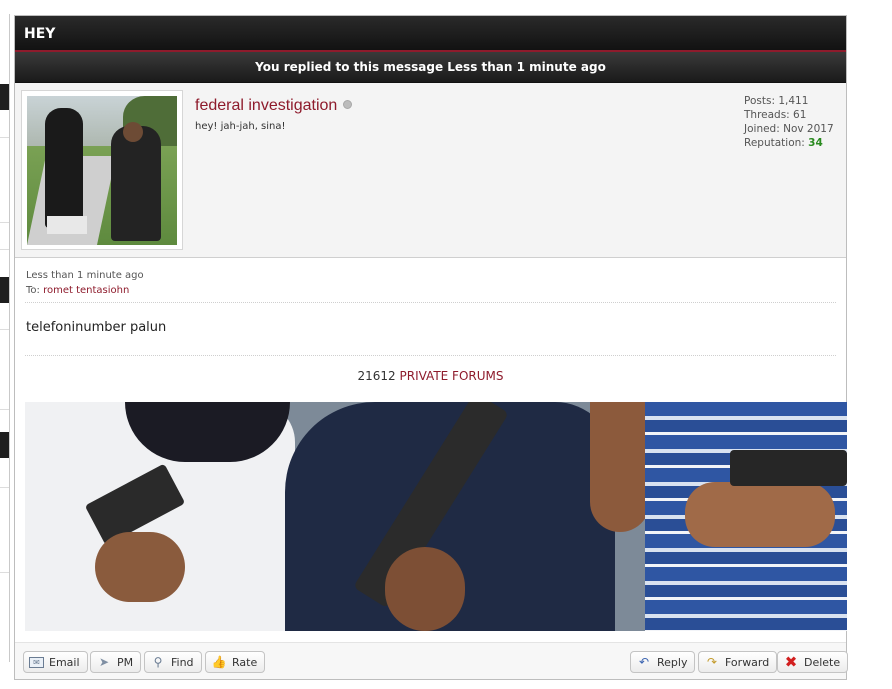 This screenshot has height=689, width=892. Describe the element at coordinates (775, 115) in the screenshot. I see `author-threads: Threads: 61` at that location.